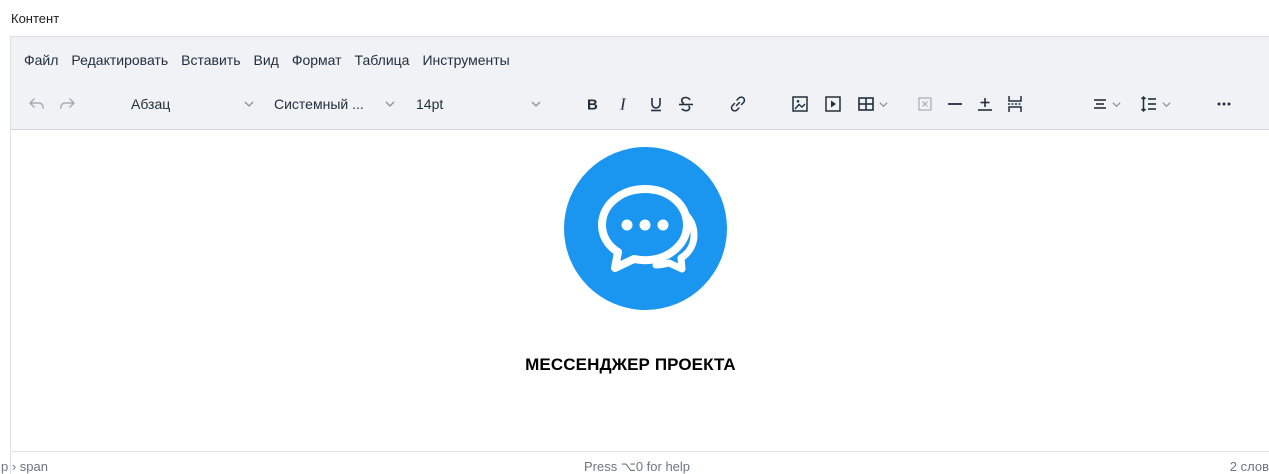 The image size is (1269, 474). What do you see at coordinates (24, 466) in the screenshot?
I see `element-path: p › span` at bounding box center [24, 466].